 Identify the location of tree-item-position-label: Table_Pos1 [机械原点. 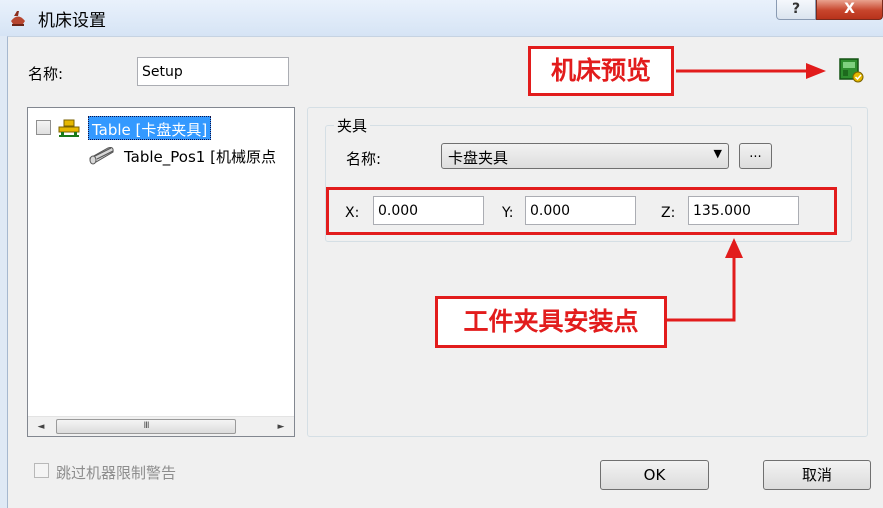
(200, 156).